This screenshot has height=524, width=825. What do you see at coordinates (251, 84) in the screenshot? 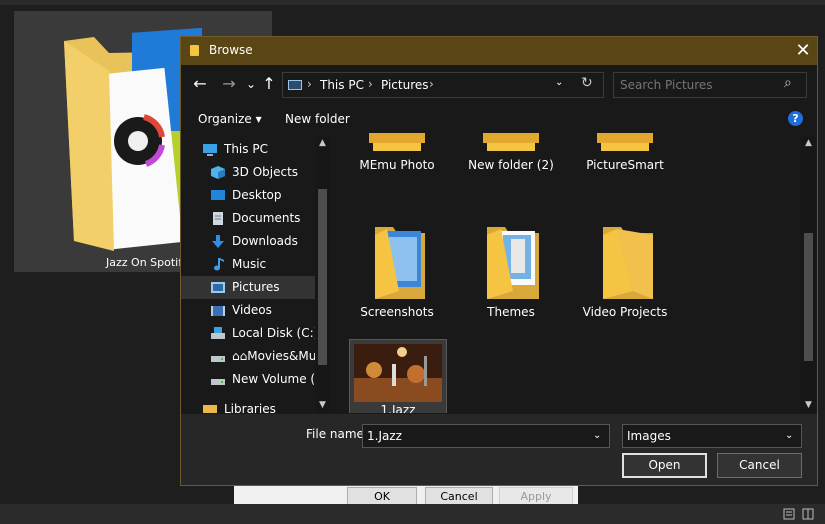
I see `recent-locations-button: ⌄` at bounding box center [251, 84].